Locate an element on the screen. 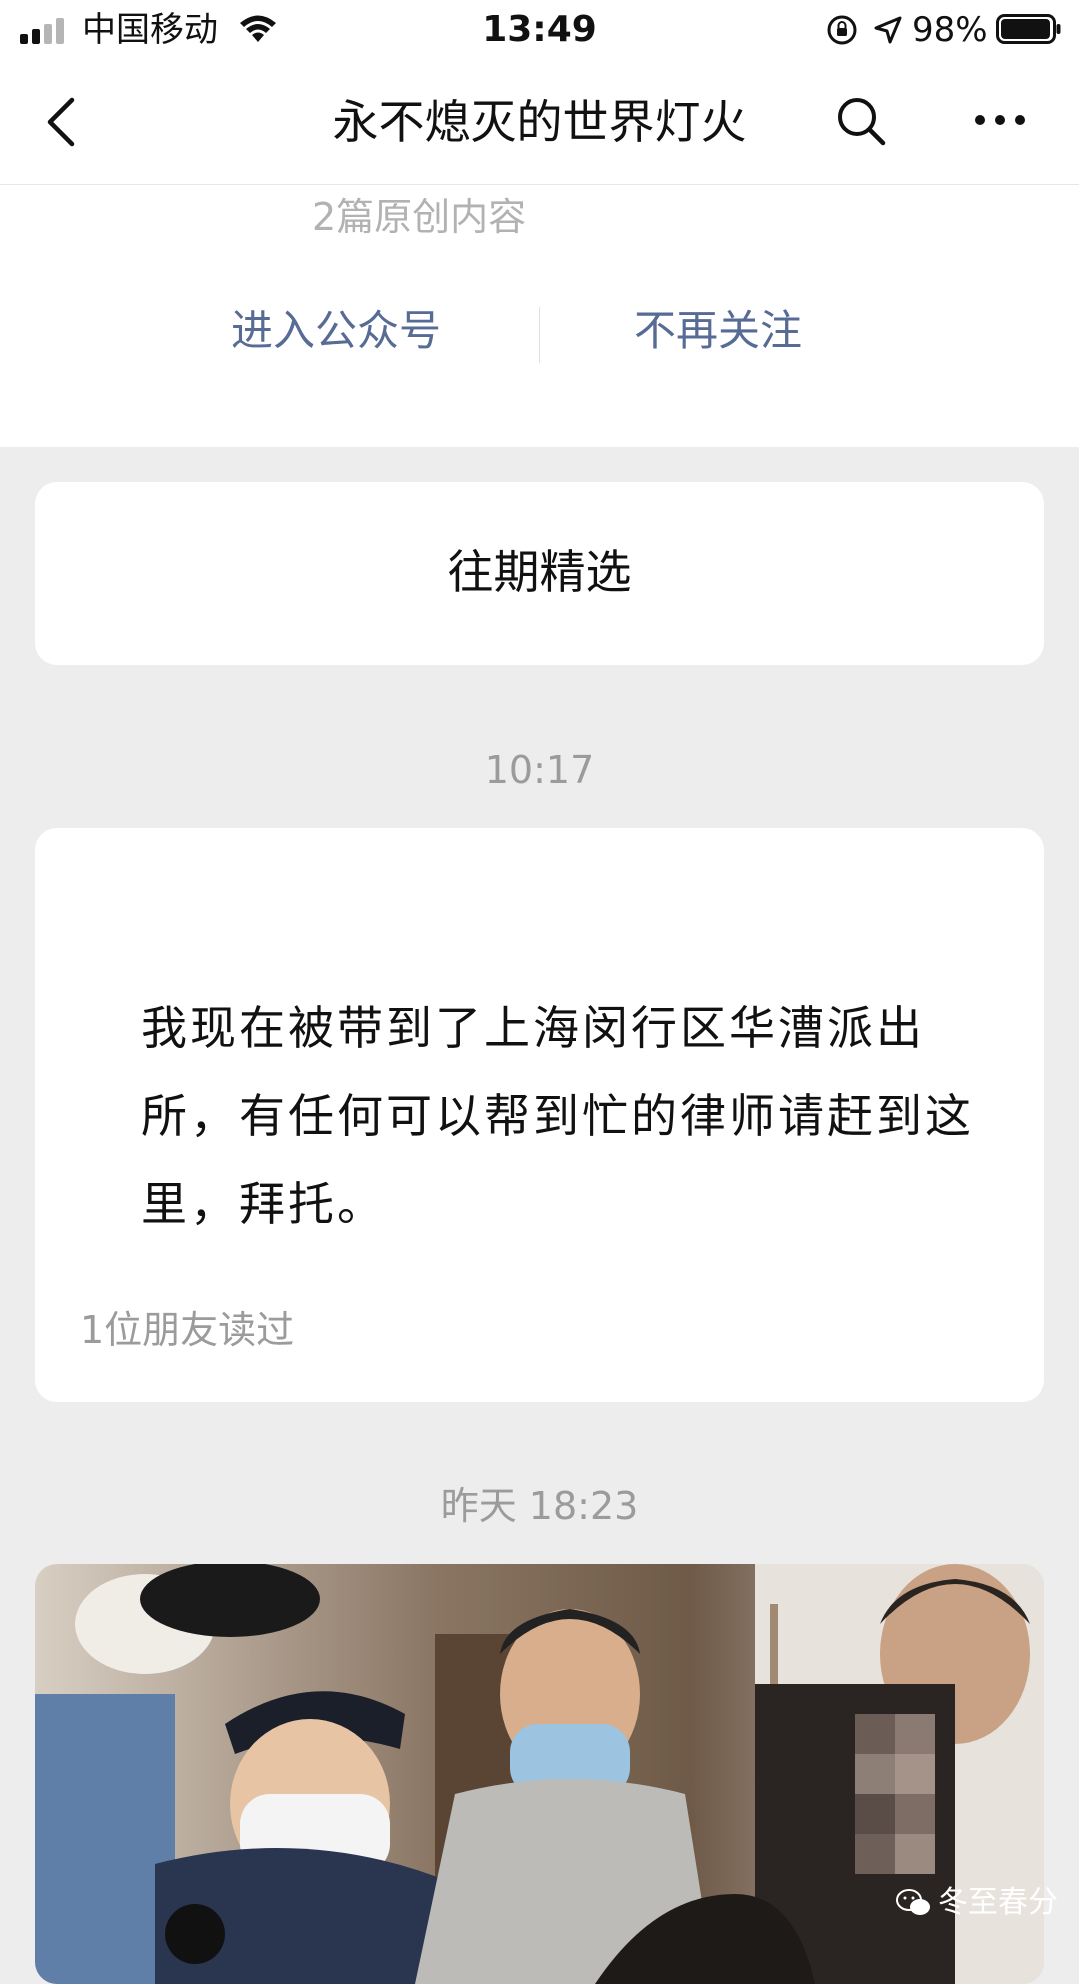 The width and height of the screenshot is (1079, 1984). friends-read-count: 1位朋友读过 is located at coordinates (187, 1330).